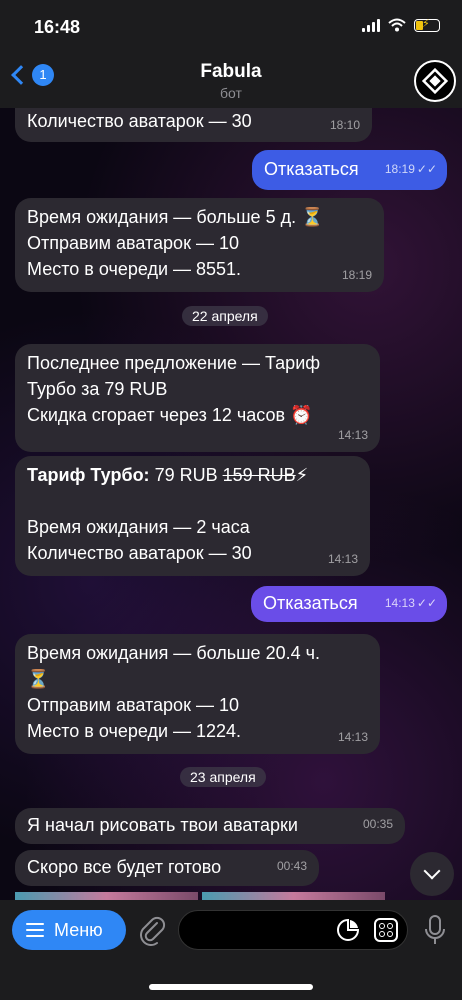  What do you see at coordinates (349, 170) in the screenshot?
I see `message-outgoing: Отказаться 18:19 ✓✓` at bounding box center [349, 170].